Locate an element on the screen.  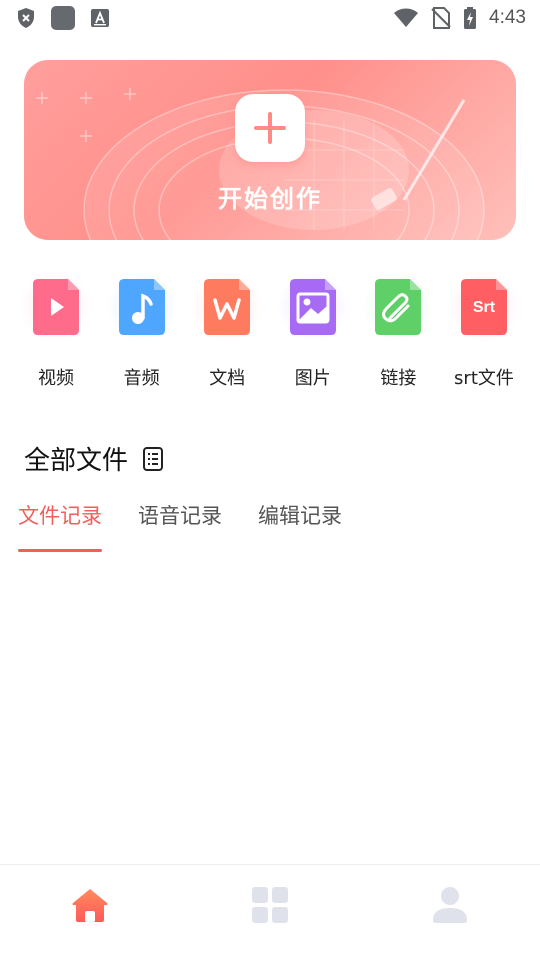
document-file-icon is located at coordinates (227, 307).